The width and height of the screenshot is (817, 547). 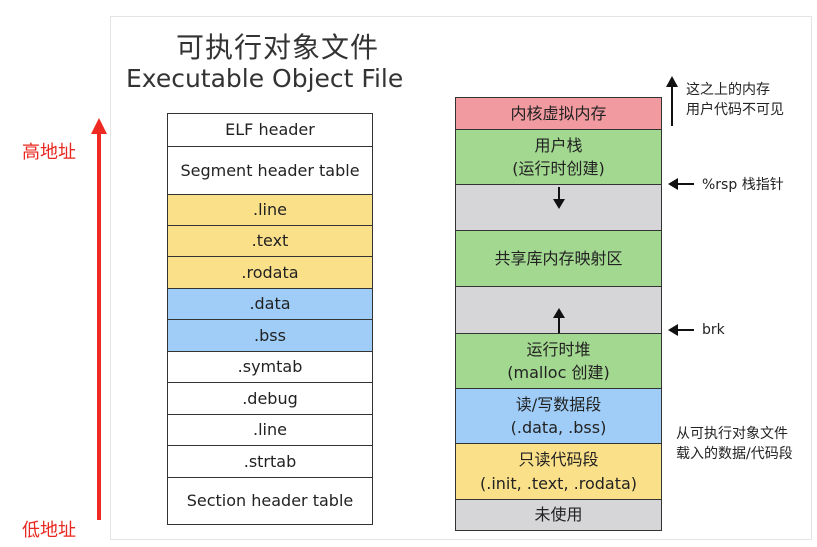 What do you see at coordinates (558, 472) in the screenshot?
I see `read-only-code-segment: 只读代码段 (.init, .text, .rodata)` at bounding box center [558, 472].